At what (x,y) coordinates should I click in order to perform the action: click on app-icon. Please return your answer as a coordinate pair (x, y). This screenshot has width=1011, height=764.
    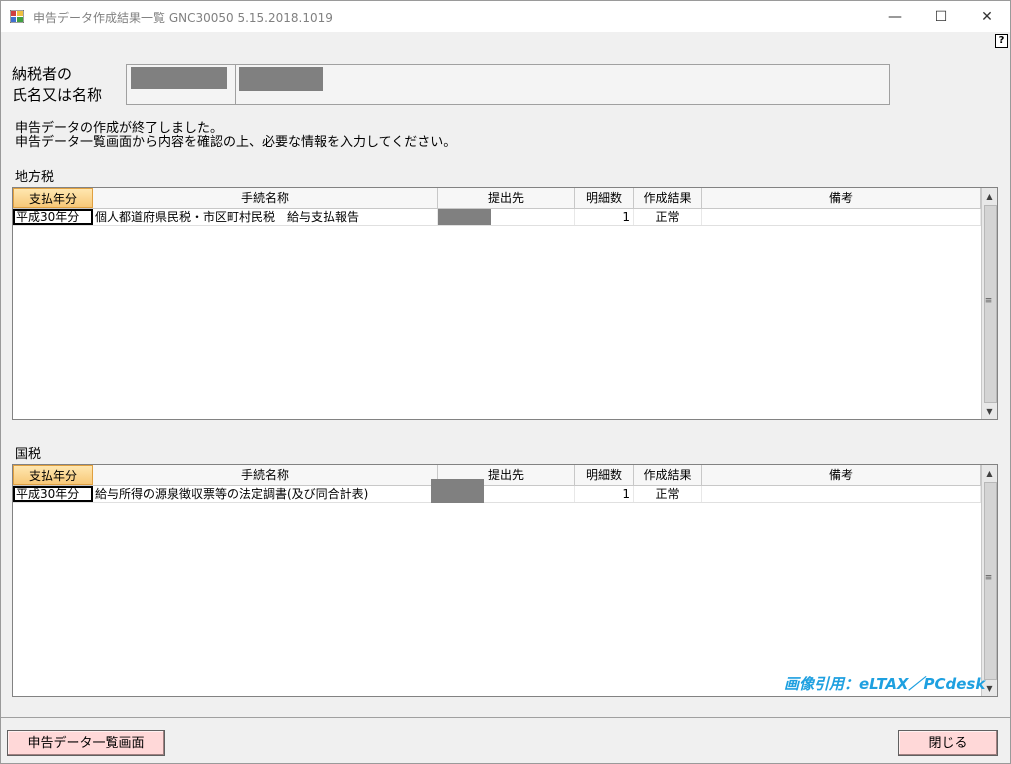
    Looking at the image, I should click on (17, 16).